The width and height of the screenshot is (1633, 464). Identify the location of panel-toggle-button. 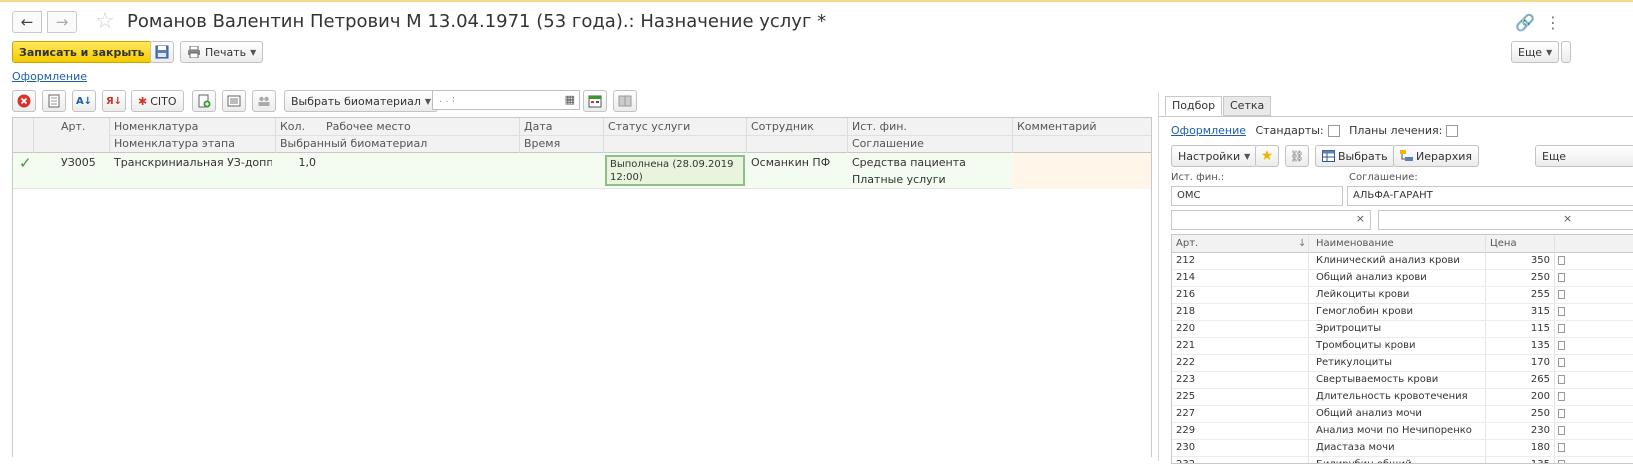
(625, 101).